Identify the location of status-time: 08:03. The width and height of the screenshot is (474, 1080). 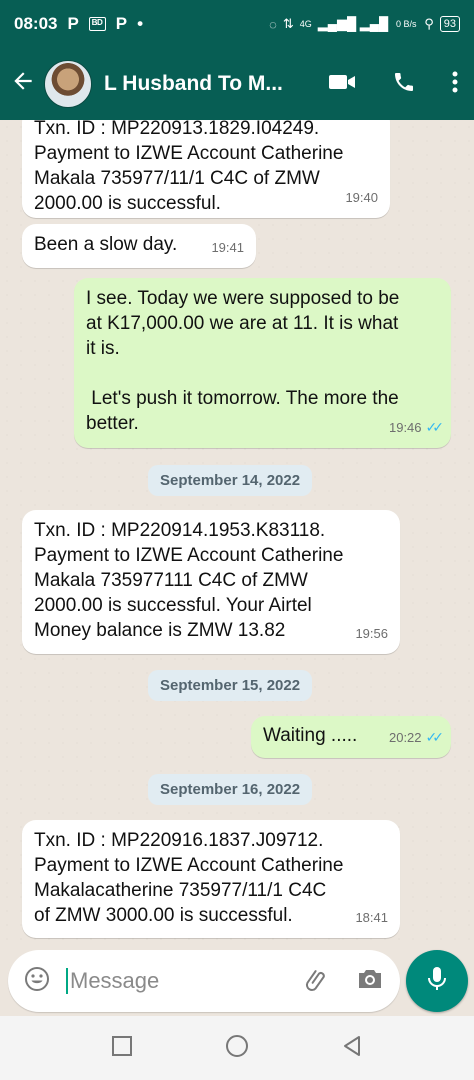
(36, 23).